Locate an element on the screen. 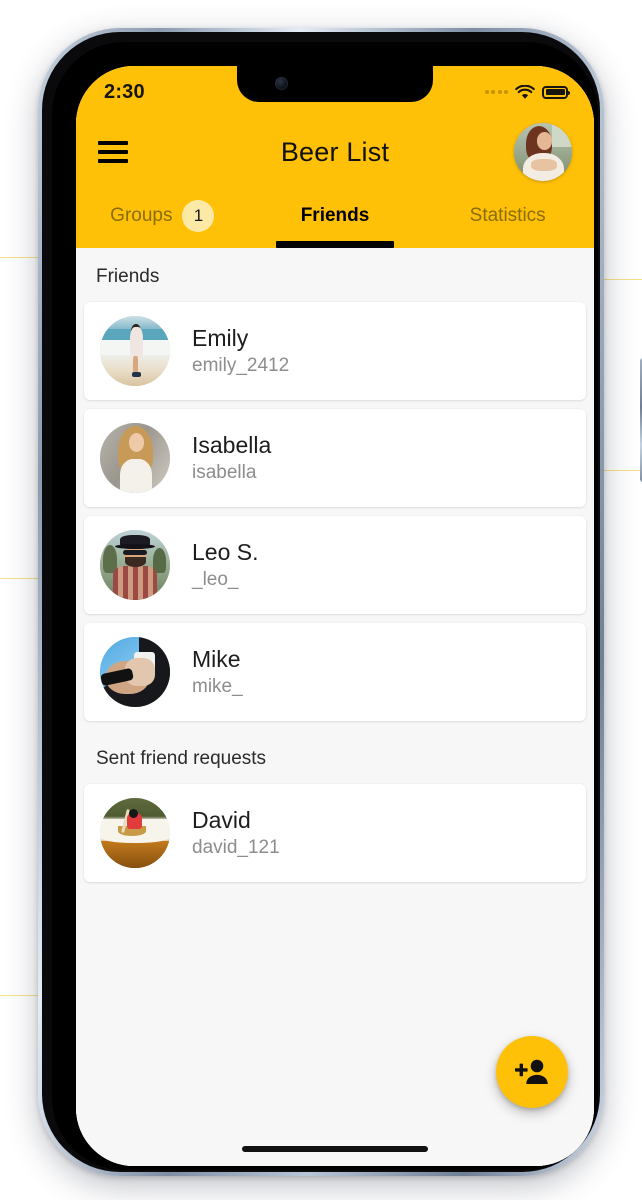  status-bar-indicators is located at coordinates (527, 92).